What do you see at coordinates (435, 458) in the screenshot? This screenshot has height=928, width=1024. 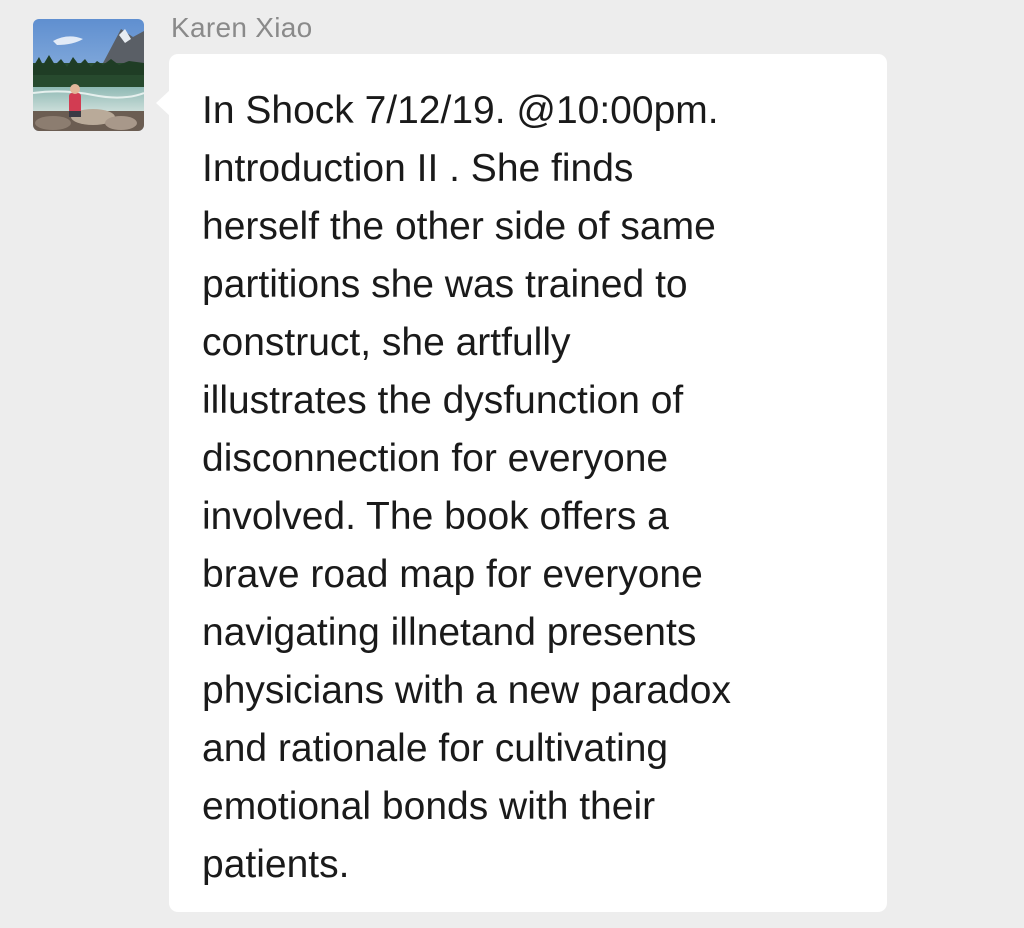 I see `message-line: disconnection for everyone` at bounding box center [435, 458].